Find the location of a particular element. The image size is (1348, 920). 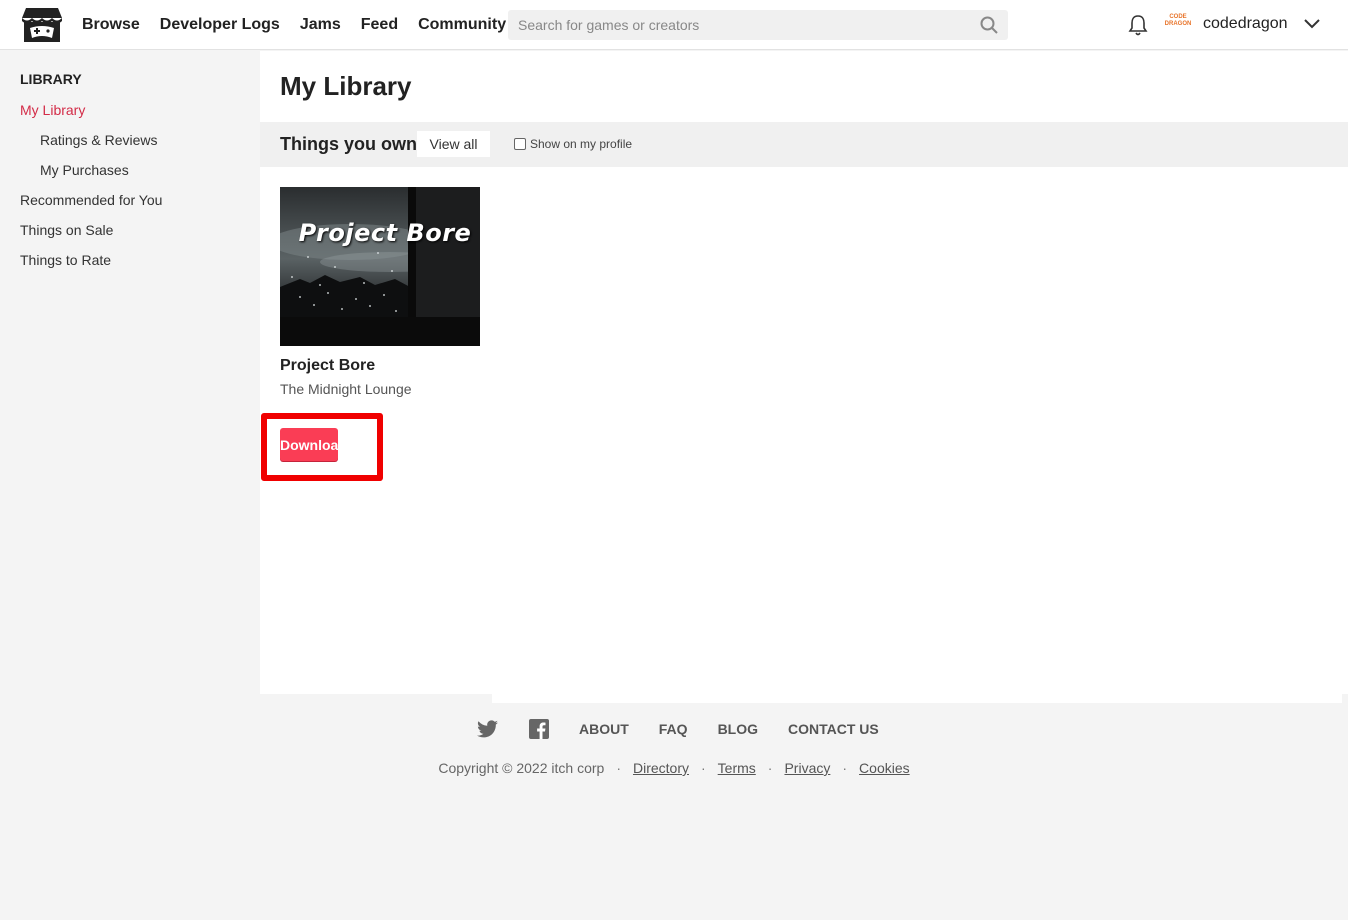

sidebar-item-my-library: My Library is located at coordinates (52, 110).